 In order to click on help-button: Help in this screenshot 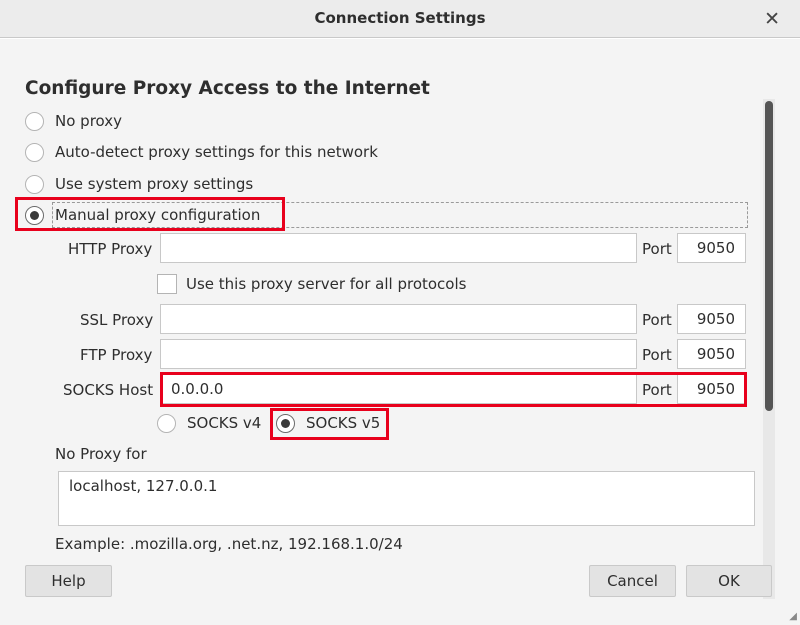, I will do `click(68, 581)`.